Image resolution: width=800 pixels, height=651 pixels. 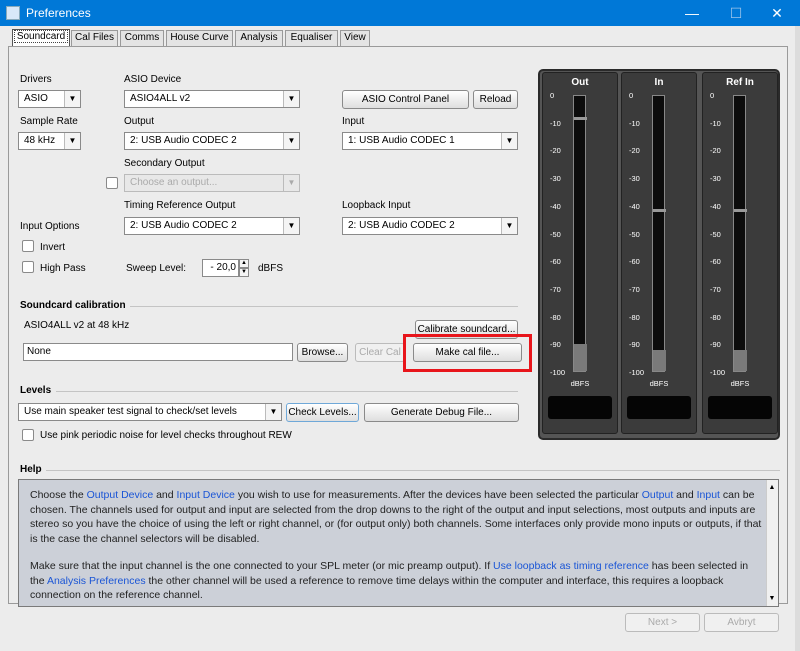 What do you see at coordinates (662, 622) in the screenshot?
I see `next-button: Next >` at bounding box center [662, 622].